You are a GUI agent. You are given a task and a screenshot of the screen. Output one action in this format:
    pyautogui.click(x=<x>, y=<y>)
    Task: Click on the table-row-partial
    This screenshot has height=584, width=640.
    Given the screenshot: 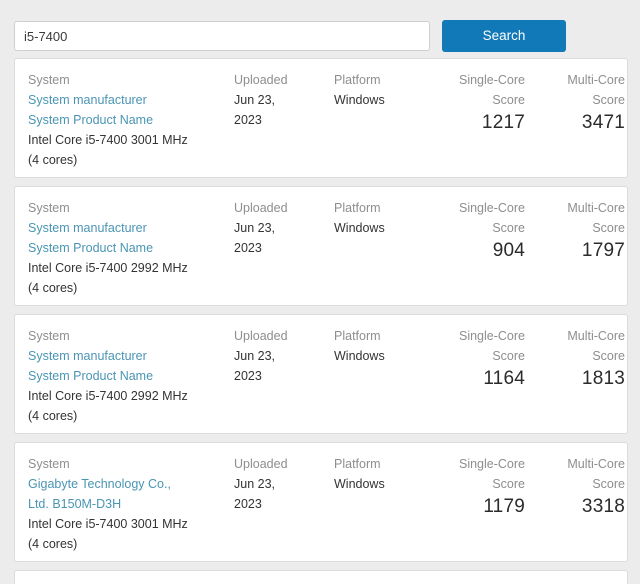 What is the action you would take?
    pyautogui.click(x=321, y=577)
    